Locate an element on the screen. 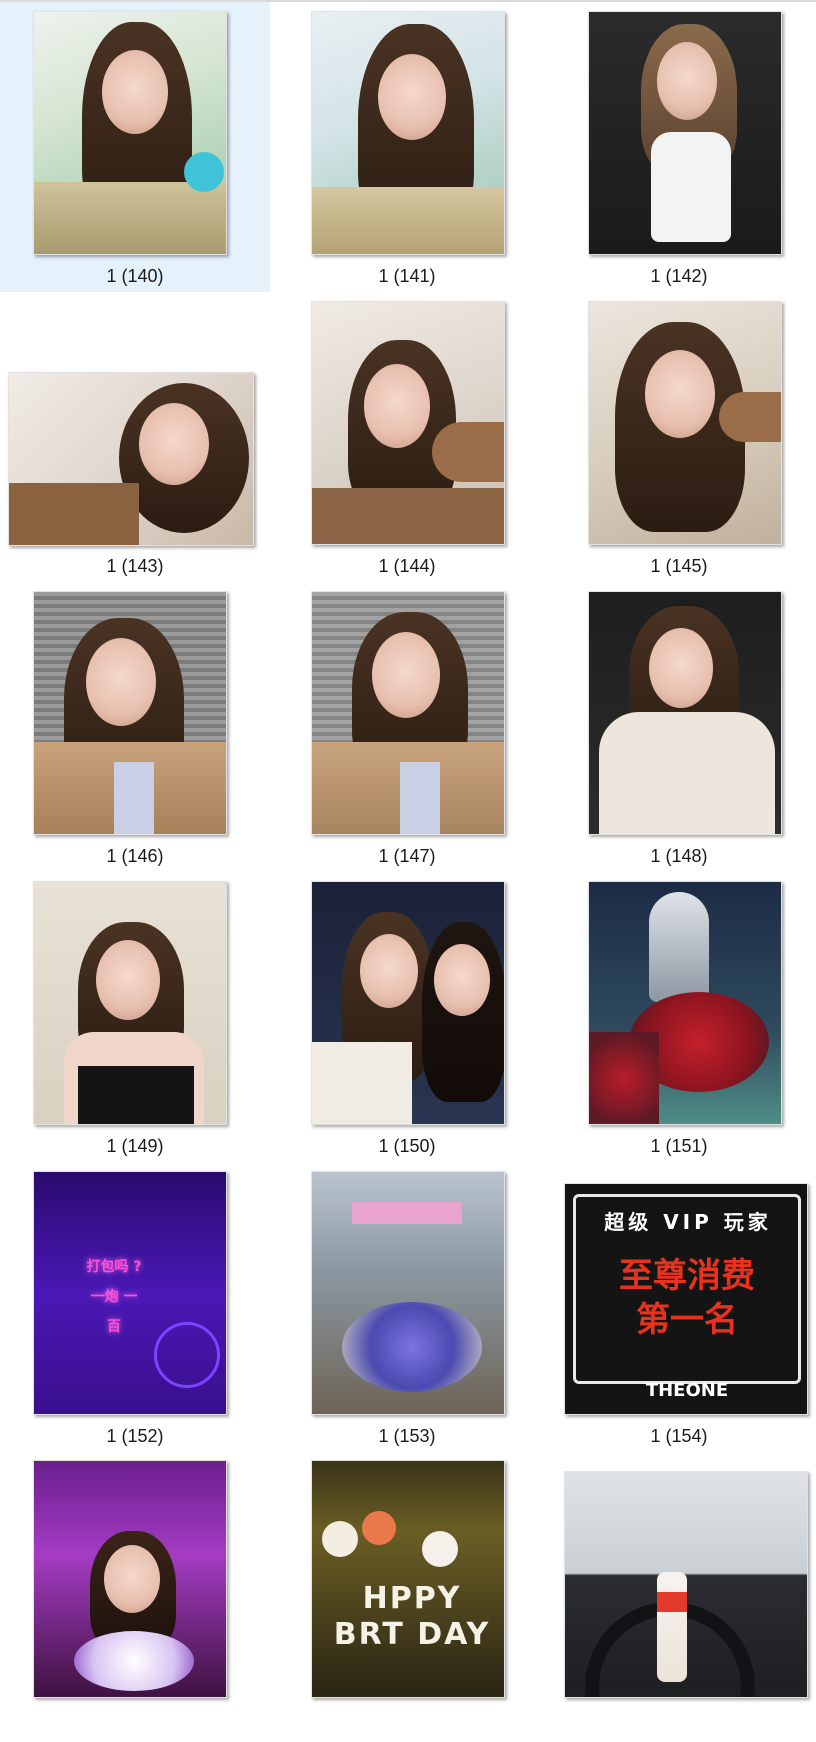  file-name: 1 (154) is located at coordinates (679, 1436).